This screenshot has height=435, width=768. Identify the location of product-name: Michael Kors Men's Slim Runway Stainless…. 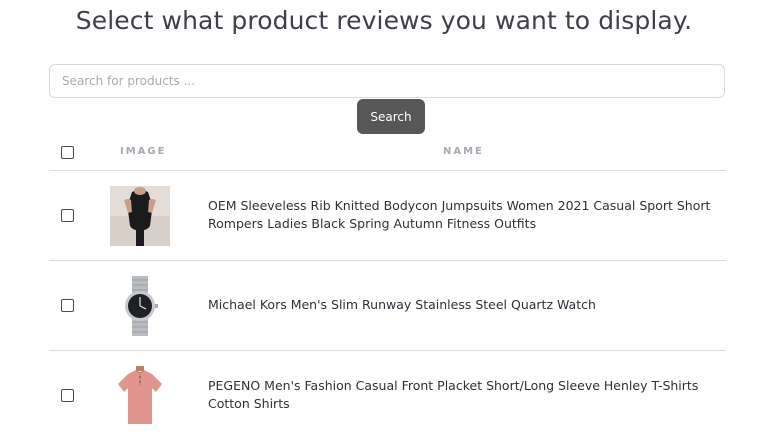
(402, 304).